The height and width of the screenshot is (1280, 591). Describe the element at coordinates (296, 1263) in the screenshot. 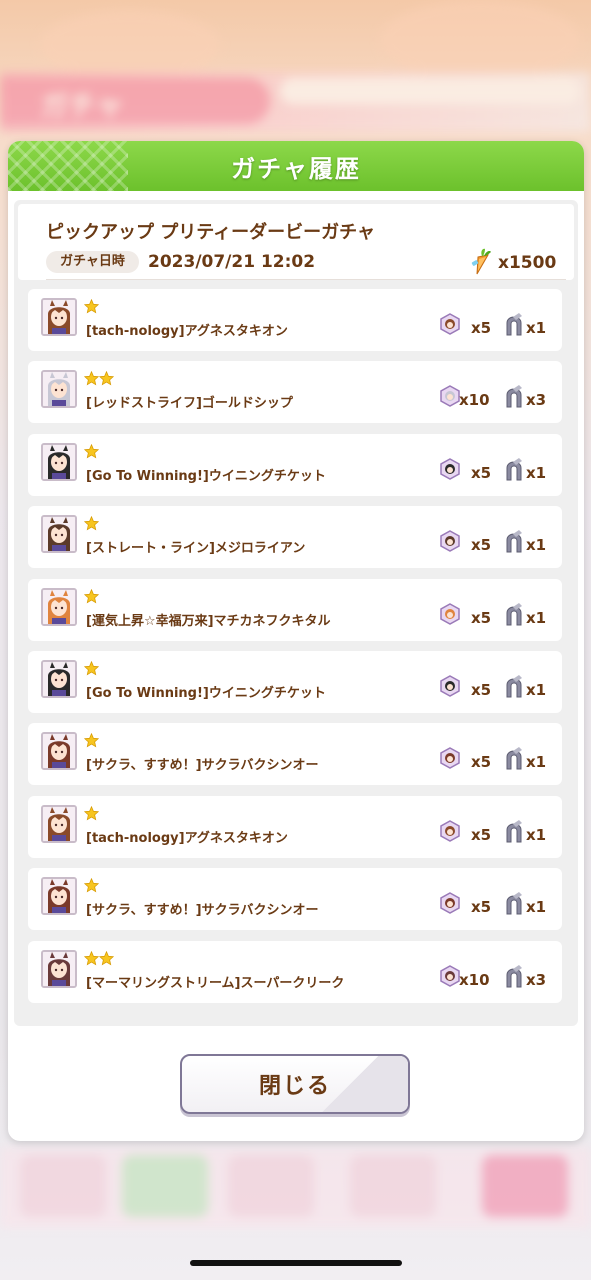

I see `home-indicator` at that location.